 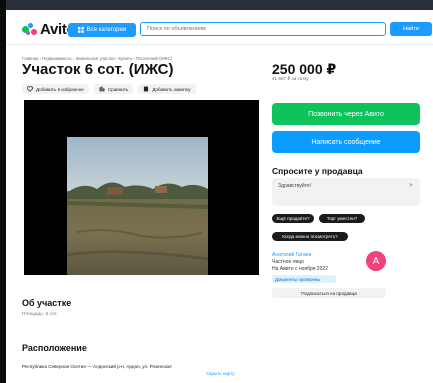 What do you see at coordinates (118, 89) in the screenshot?
I see `compare-label: Сравнить` at bounding box center [118, 89].